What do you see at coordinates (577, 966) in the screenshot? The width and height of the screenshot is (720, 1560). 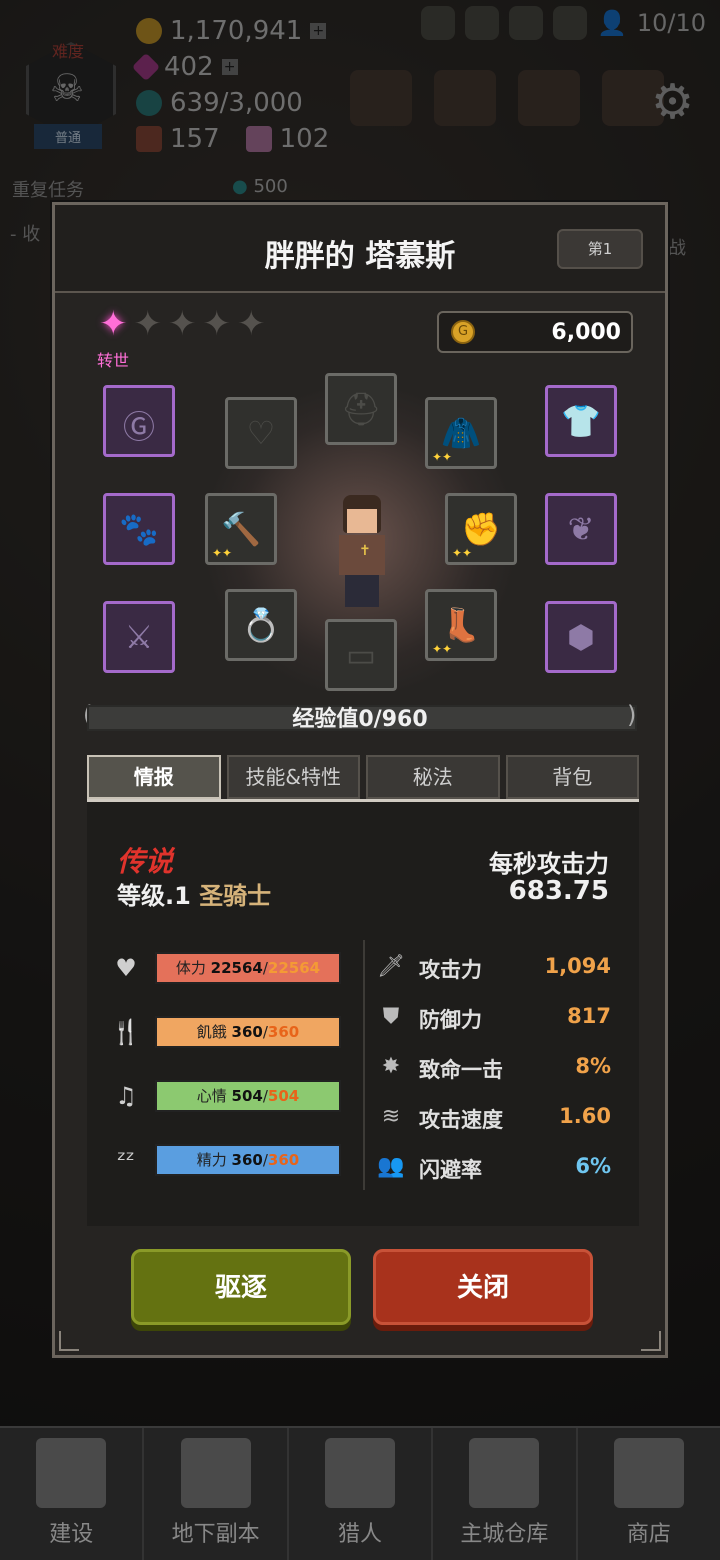 I see `stat-value: 1,094` at bounding box center [577, 966].